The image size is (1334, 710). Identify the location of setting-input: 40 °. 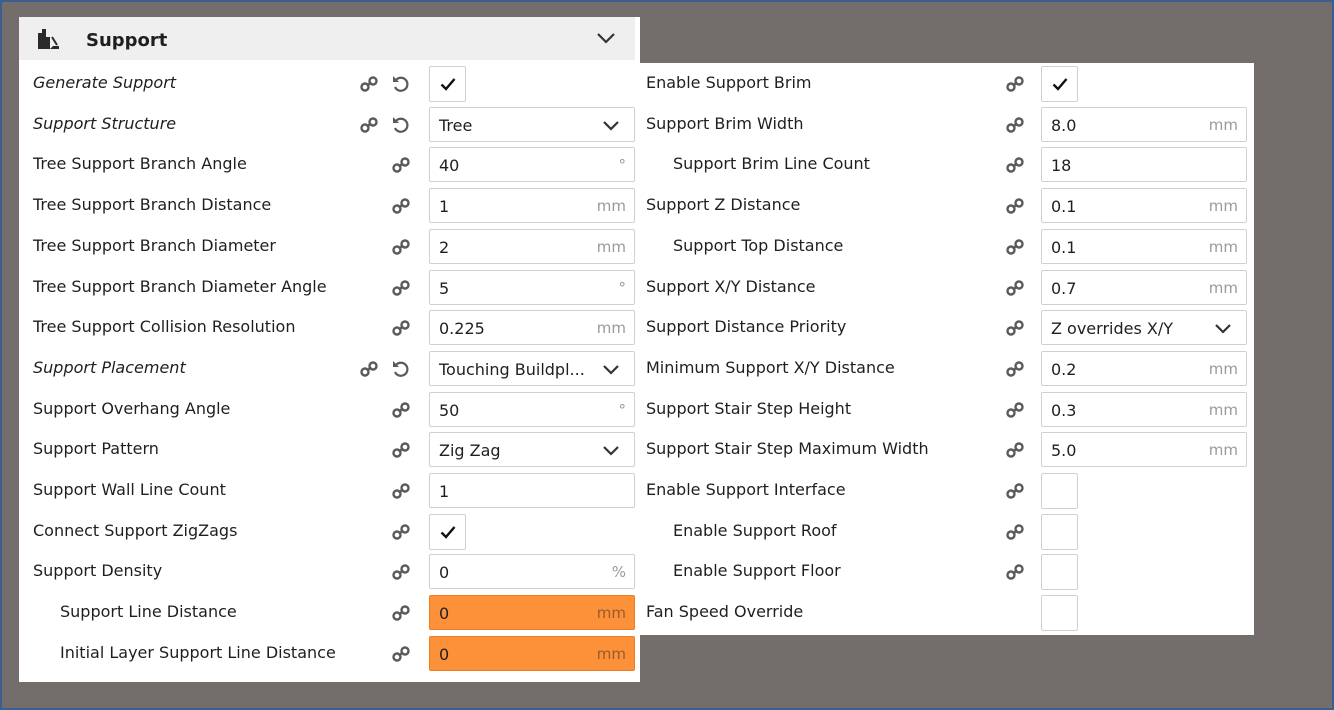
(532, 165).